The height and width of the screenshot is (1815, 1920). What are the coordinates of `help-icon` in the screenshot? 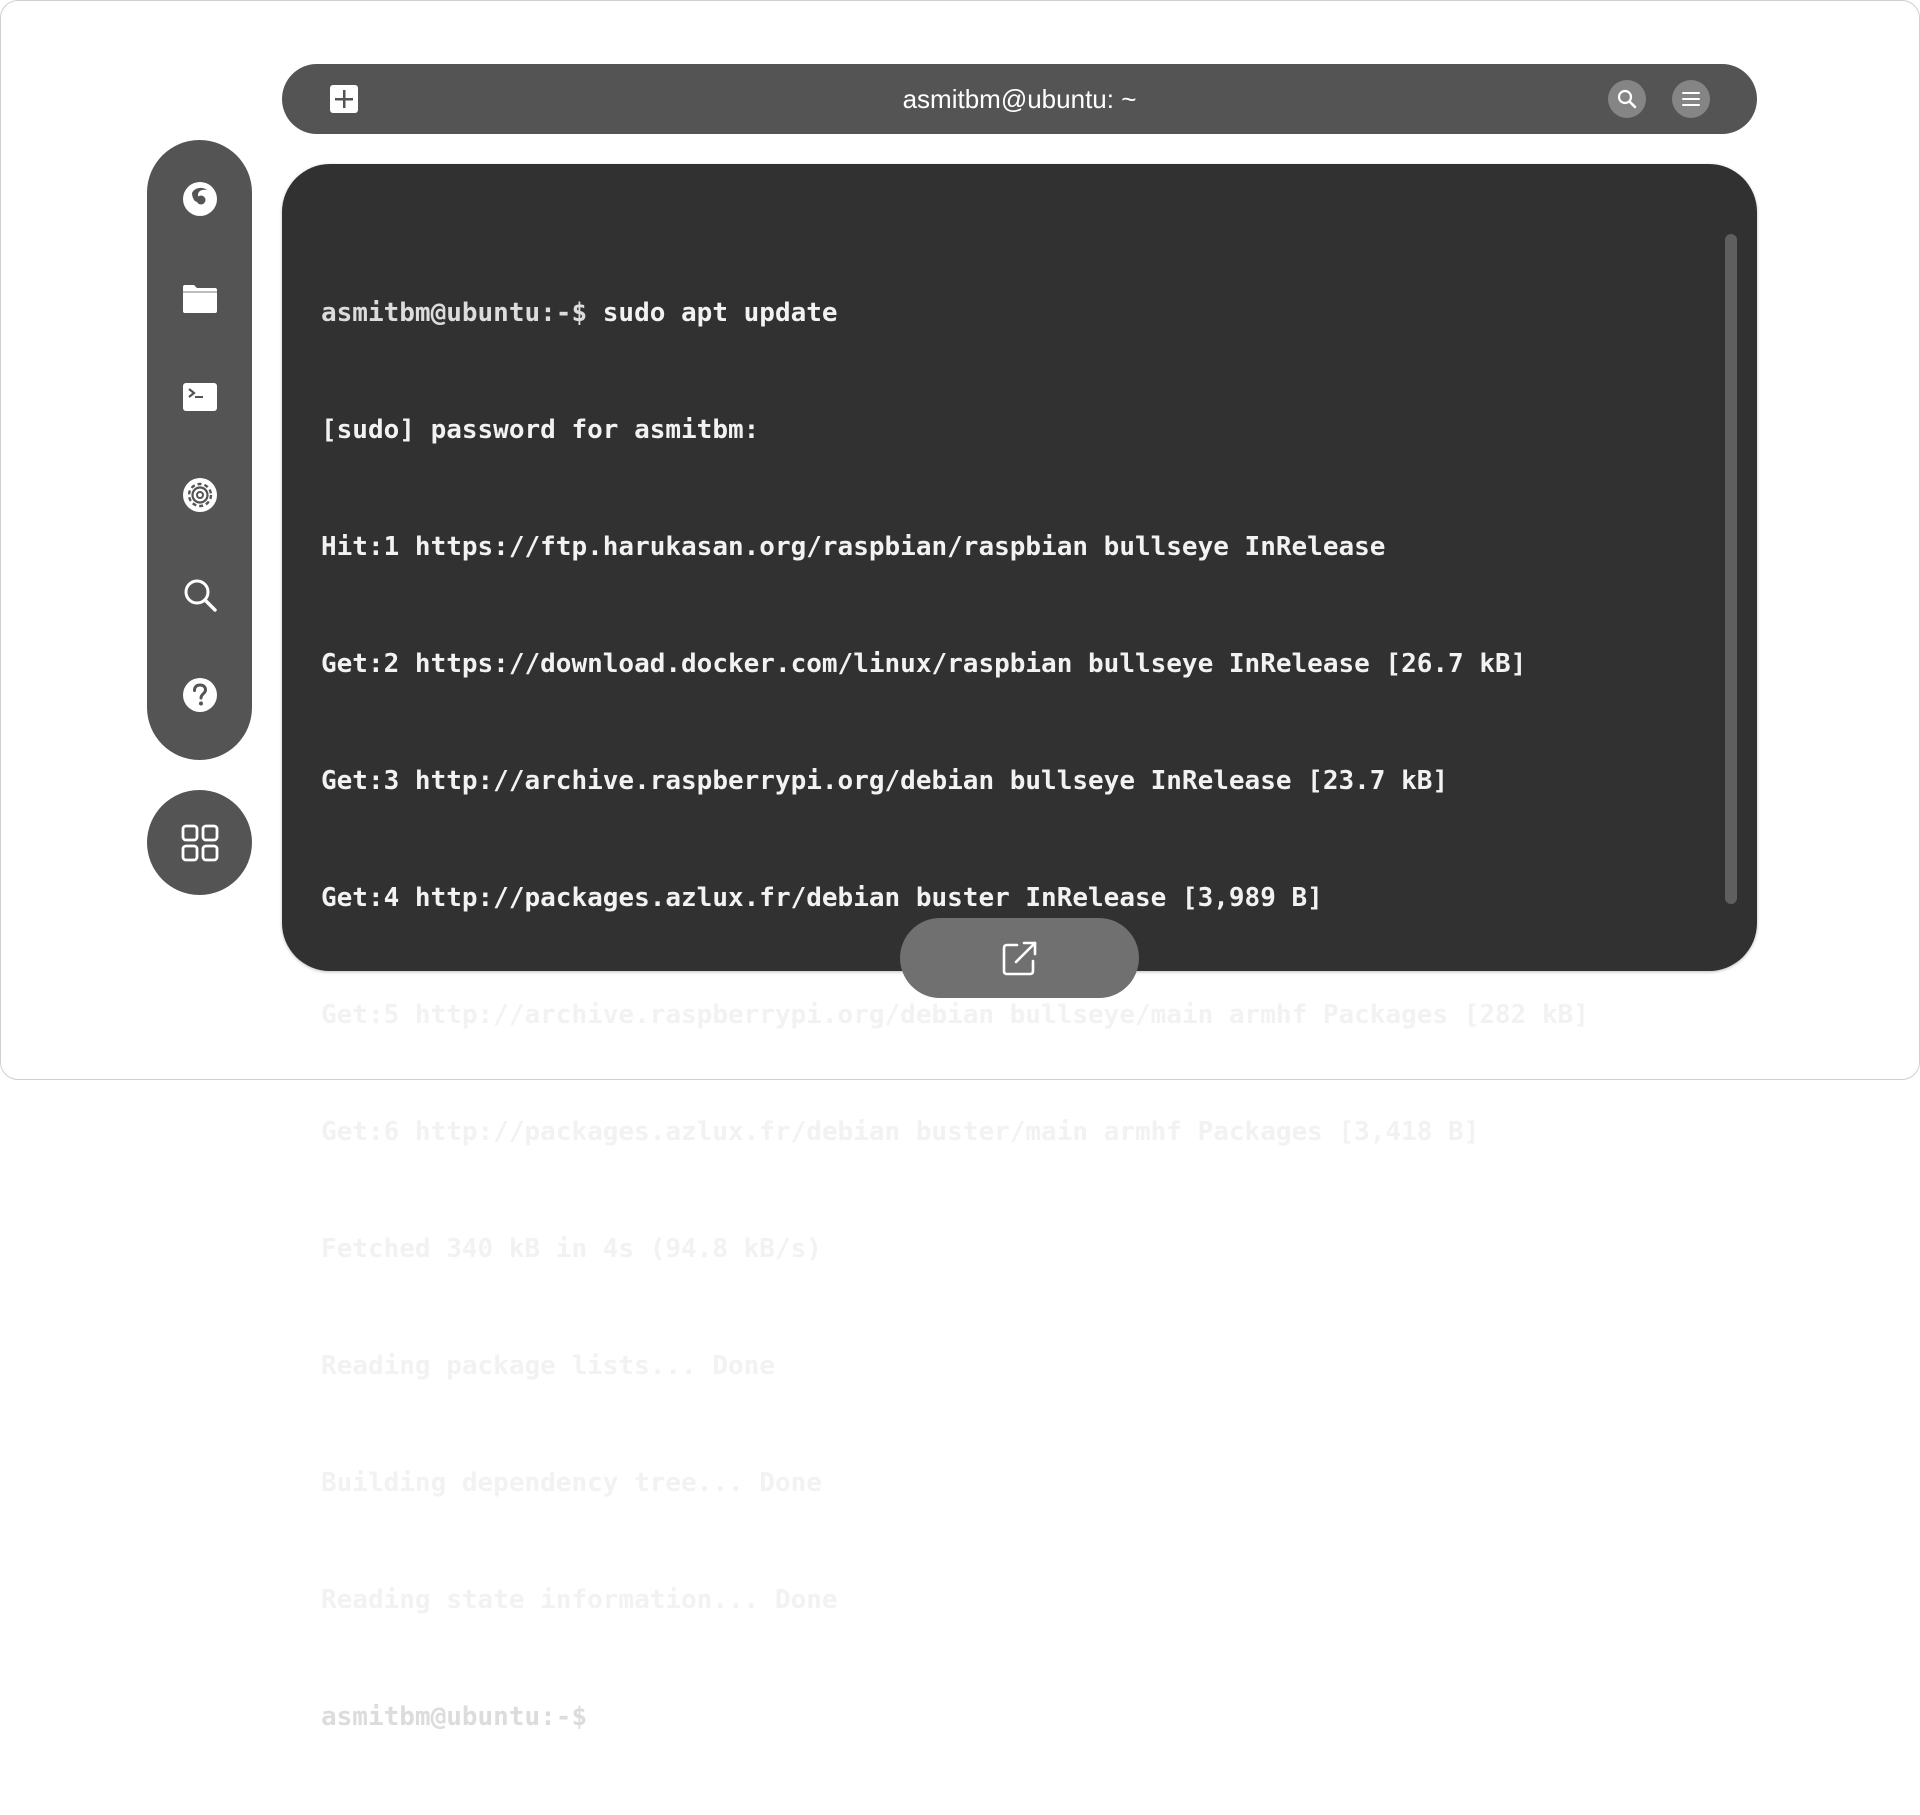 It's located at (200, 695).